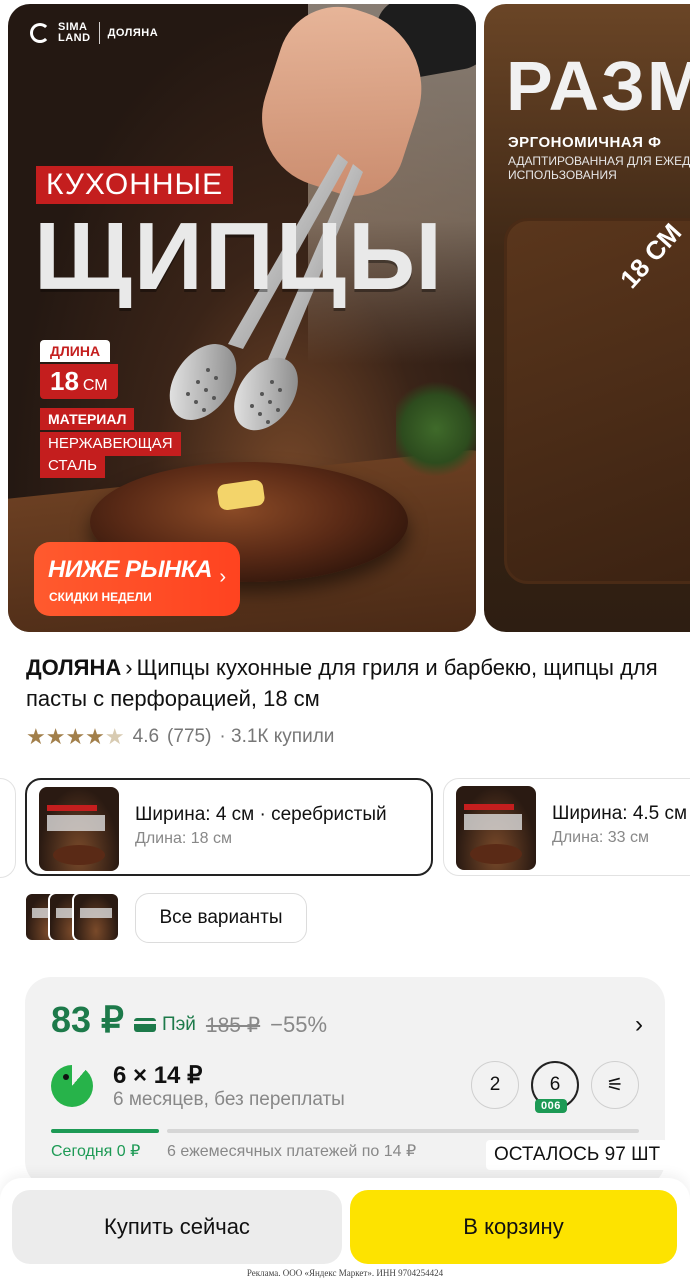 This screenshot has width=690, height=1280. What do you see at coordinates (599, 168) in the screenshot?
I see `slide2-subtitle-2: АДАПТИРОВАННАЯ ДЛЯ ЕЖЕД ИСПОЛЬЗОВАНИЯ` at bounding box center [599, 168].